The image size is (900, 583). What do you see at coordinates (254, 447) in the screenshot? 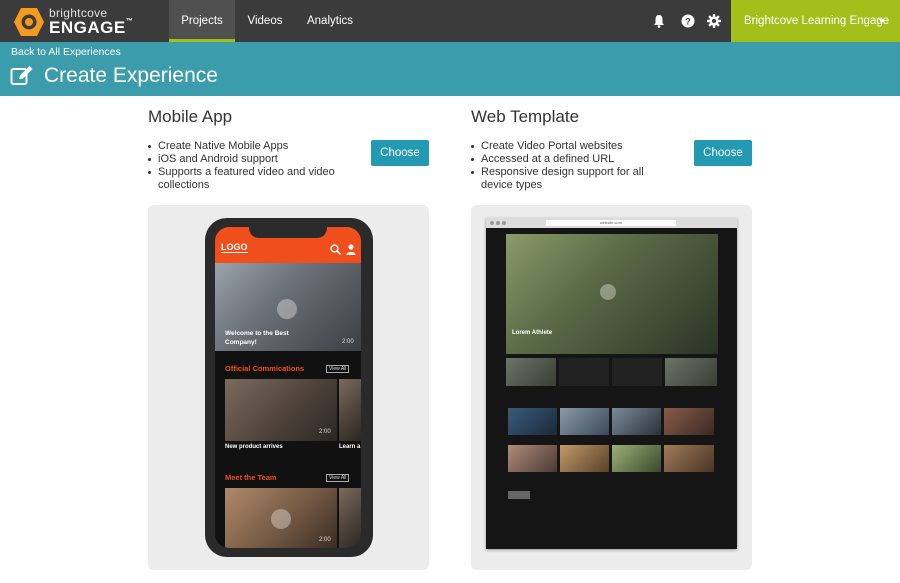
I see `thumbnail-caption: New product arrives` at bounding box center [254, 447].